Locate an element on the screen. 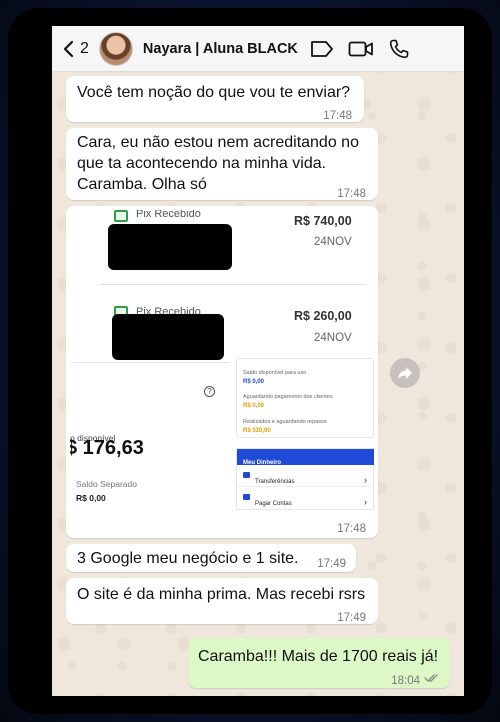 The width and height of the screenshot is (500, 722). separated-value: R$ 0,00 is located at coordinates (91, 498).